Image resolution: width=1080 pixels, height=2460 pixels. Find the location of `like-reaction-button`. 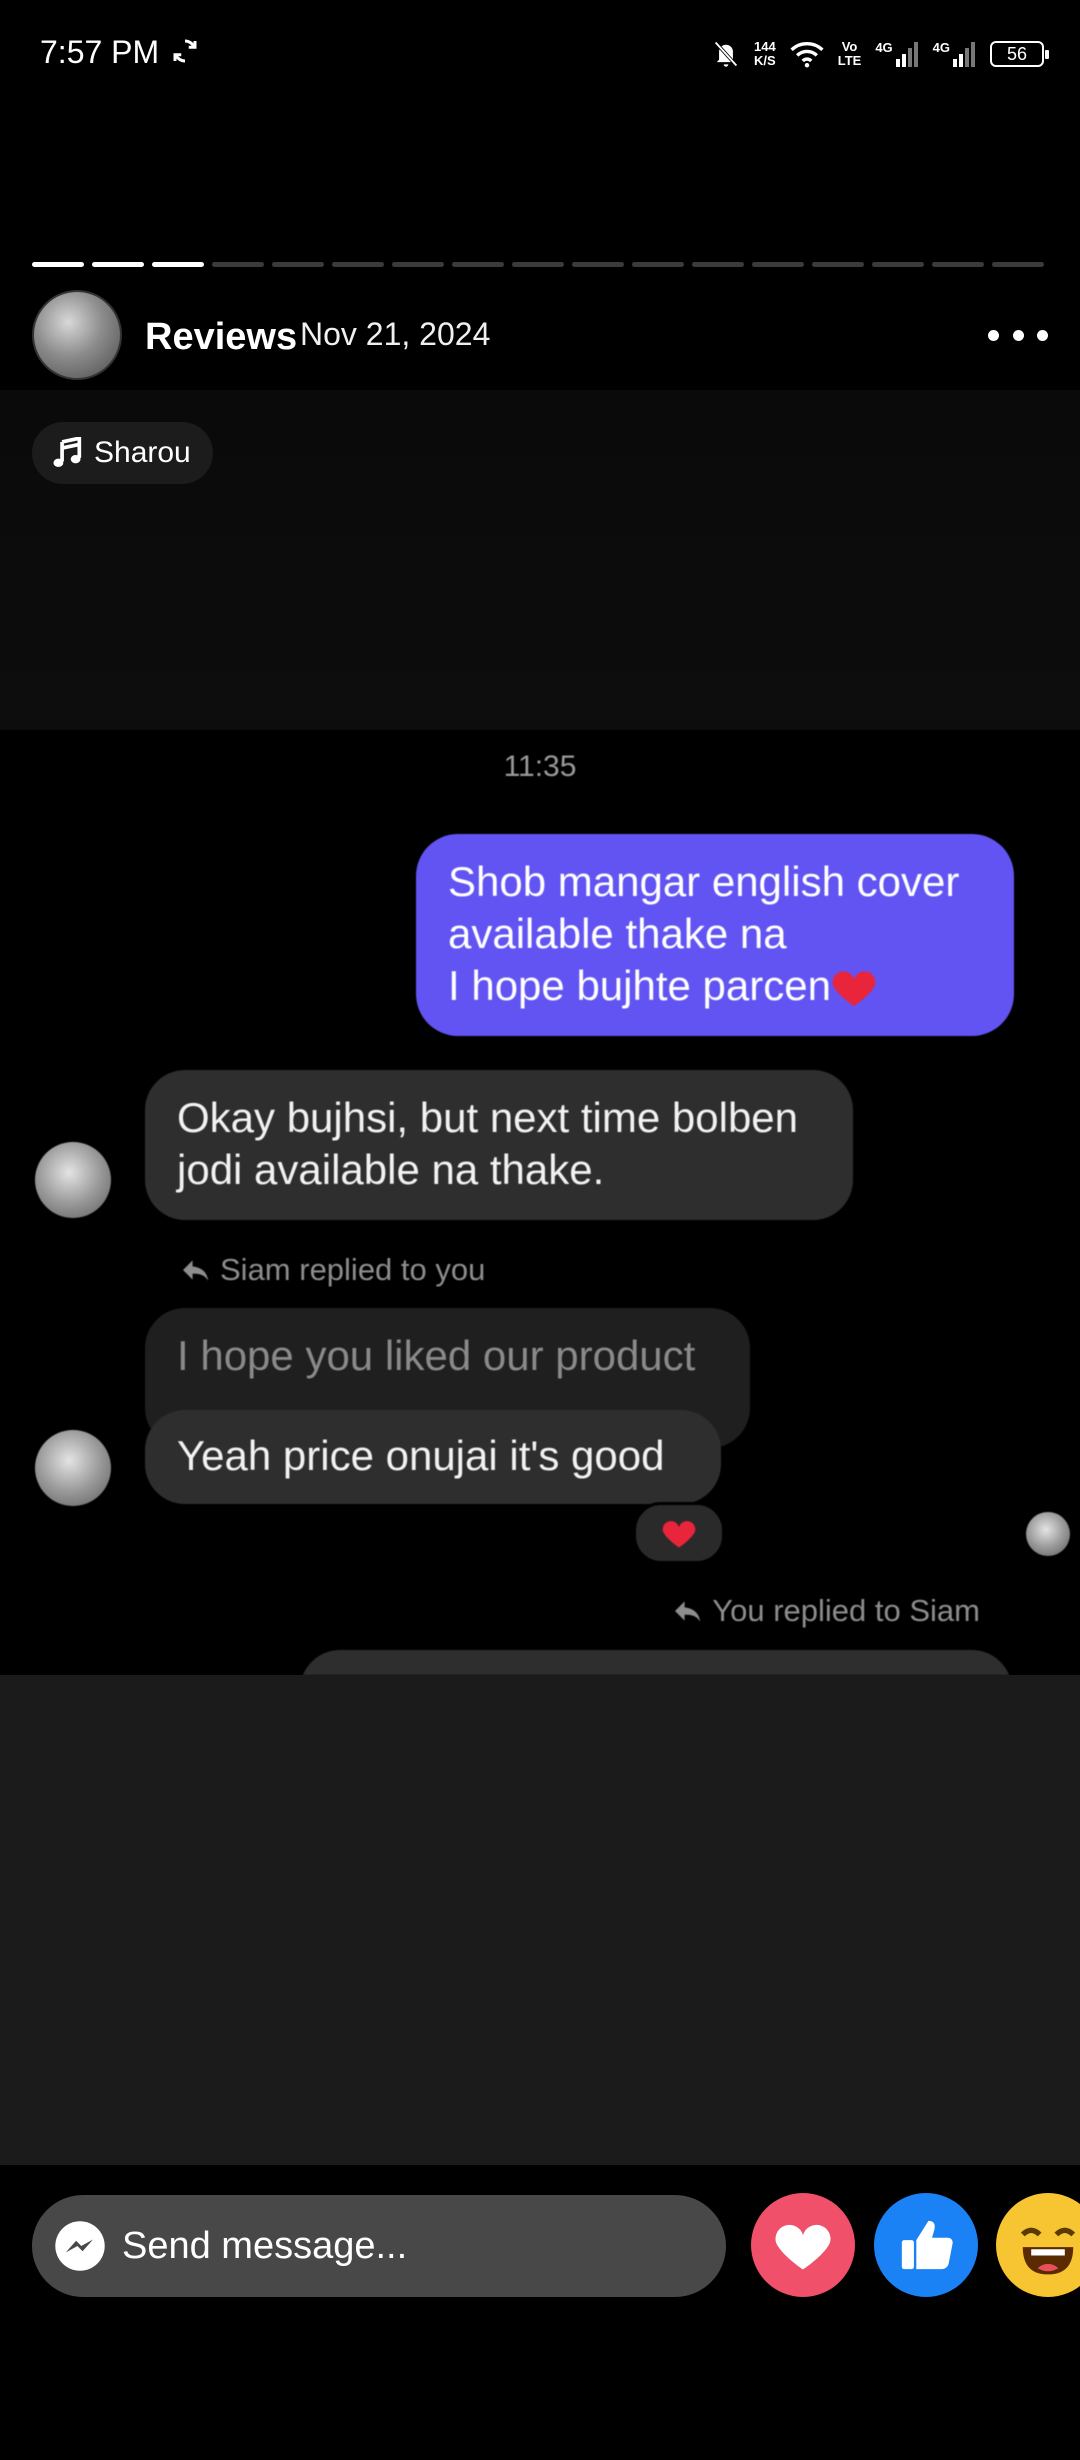

like-reaction-button is located at coordinates (926, 2245).